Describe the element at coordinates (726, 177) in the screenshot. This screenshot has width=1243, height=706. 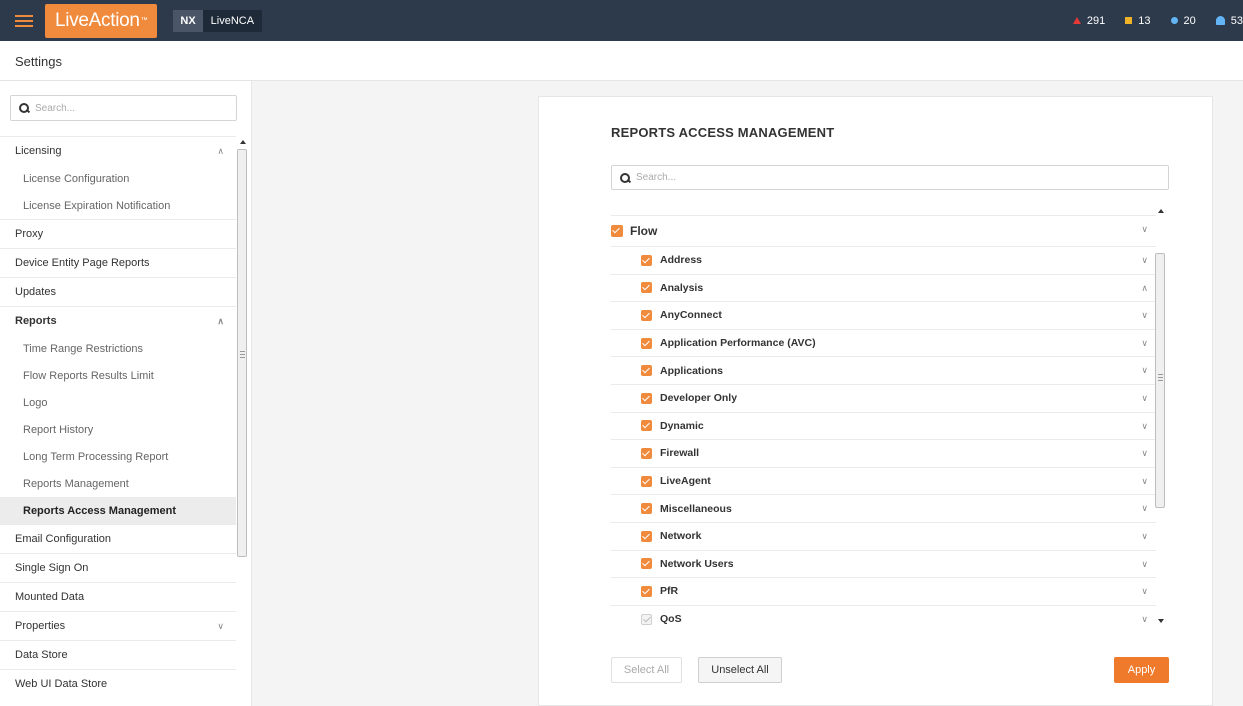
I see `reports-search-input` at that location.